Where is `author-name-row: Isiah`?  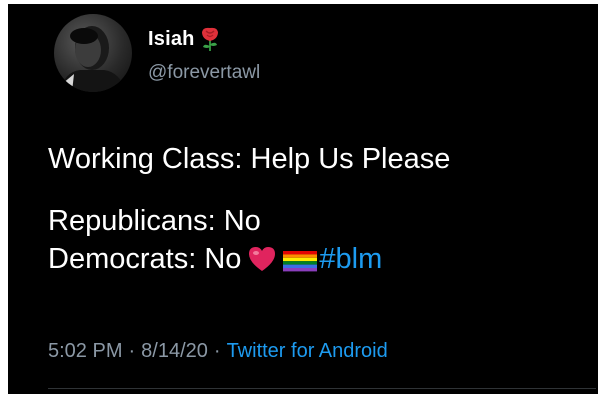
author-name-row: Isiah is located at coordinates (184, 39).